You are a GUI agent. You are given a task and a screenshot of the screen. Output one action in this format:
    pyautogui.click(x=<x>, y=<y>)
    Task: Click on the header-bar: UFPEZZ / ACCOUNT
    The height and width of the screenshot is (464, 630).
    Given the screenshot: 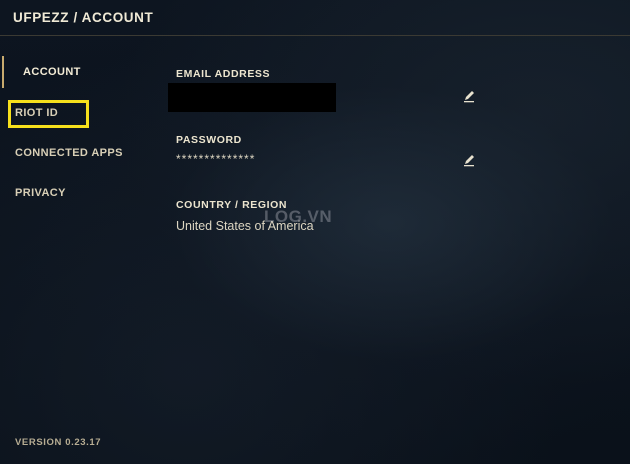 What is the action you would take?
    pyautogui.click(x=315, y=18)
    